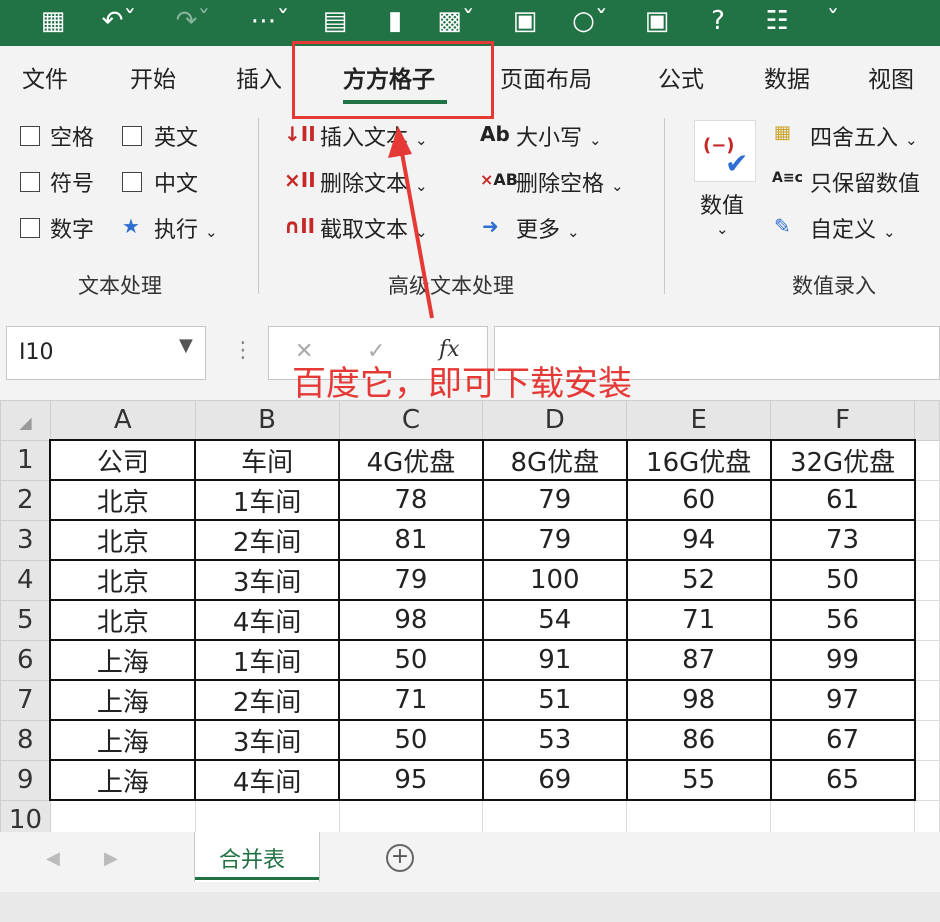 This screenshot has width=940, height=922. Describe the element at coordinates (411, 222) in the screenshot. I see `annotation-arrow` at that location.